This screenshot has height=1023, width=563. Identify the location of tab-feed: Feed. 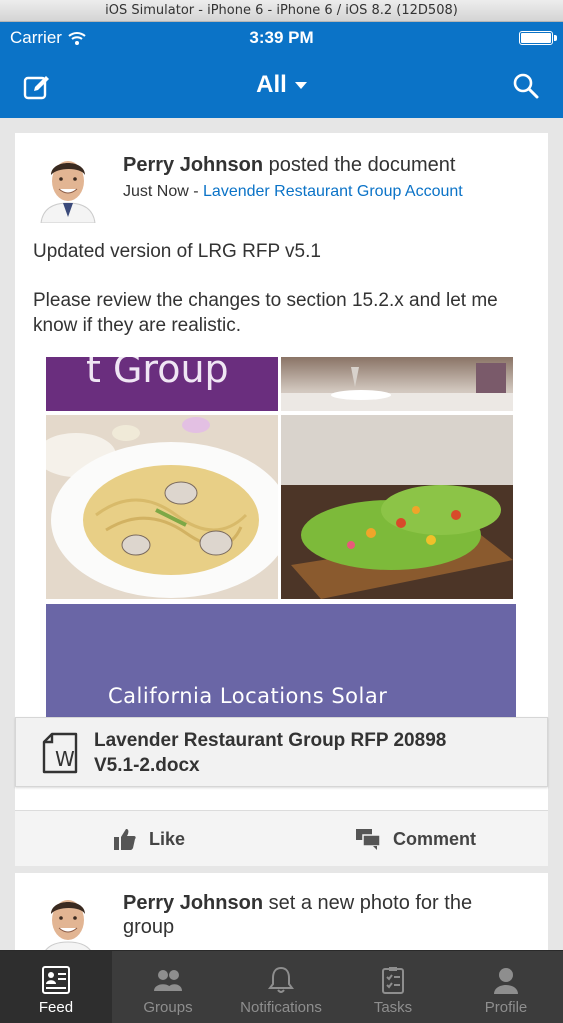
(56, 987).